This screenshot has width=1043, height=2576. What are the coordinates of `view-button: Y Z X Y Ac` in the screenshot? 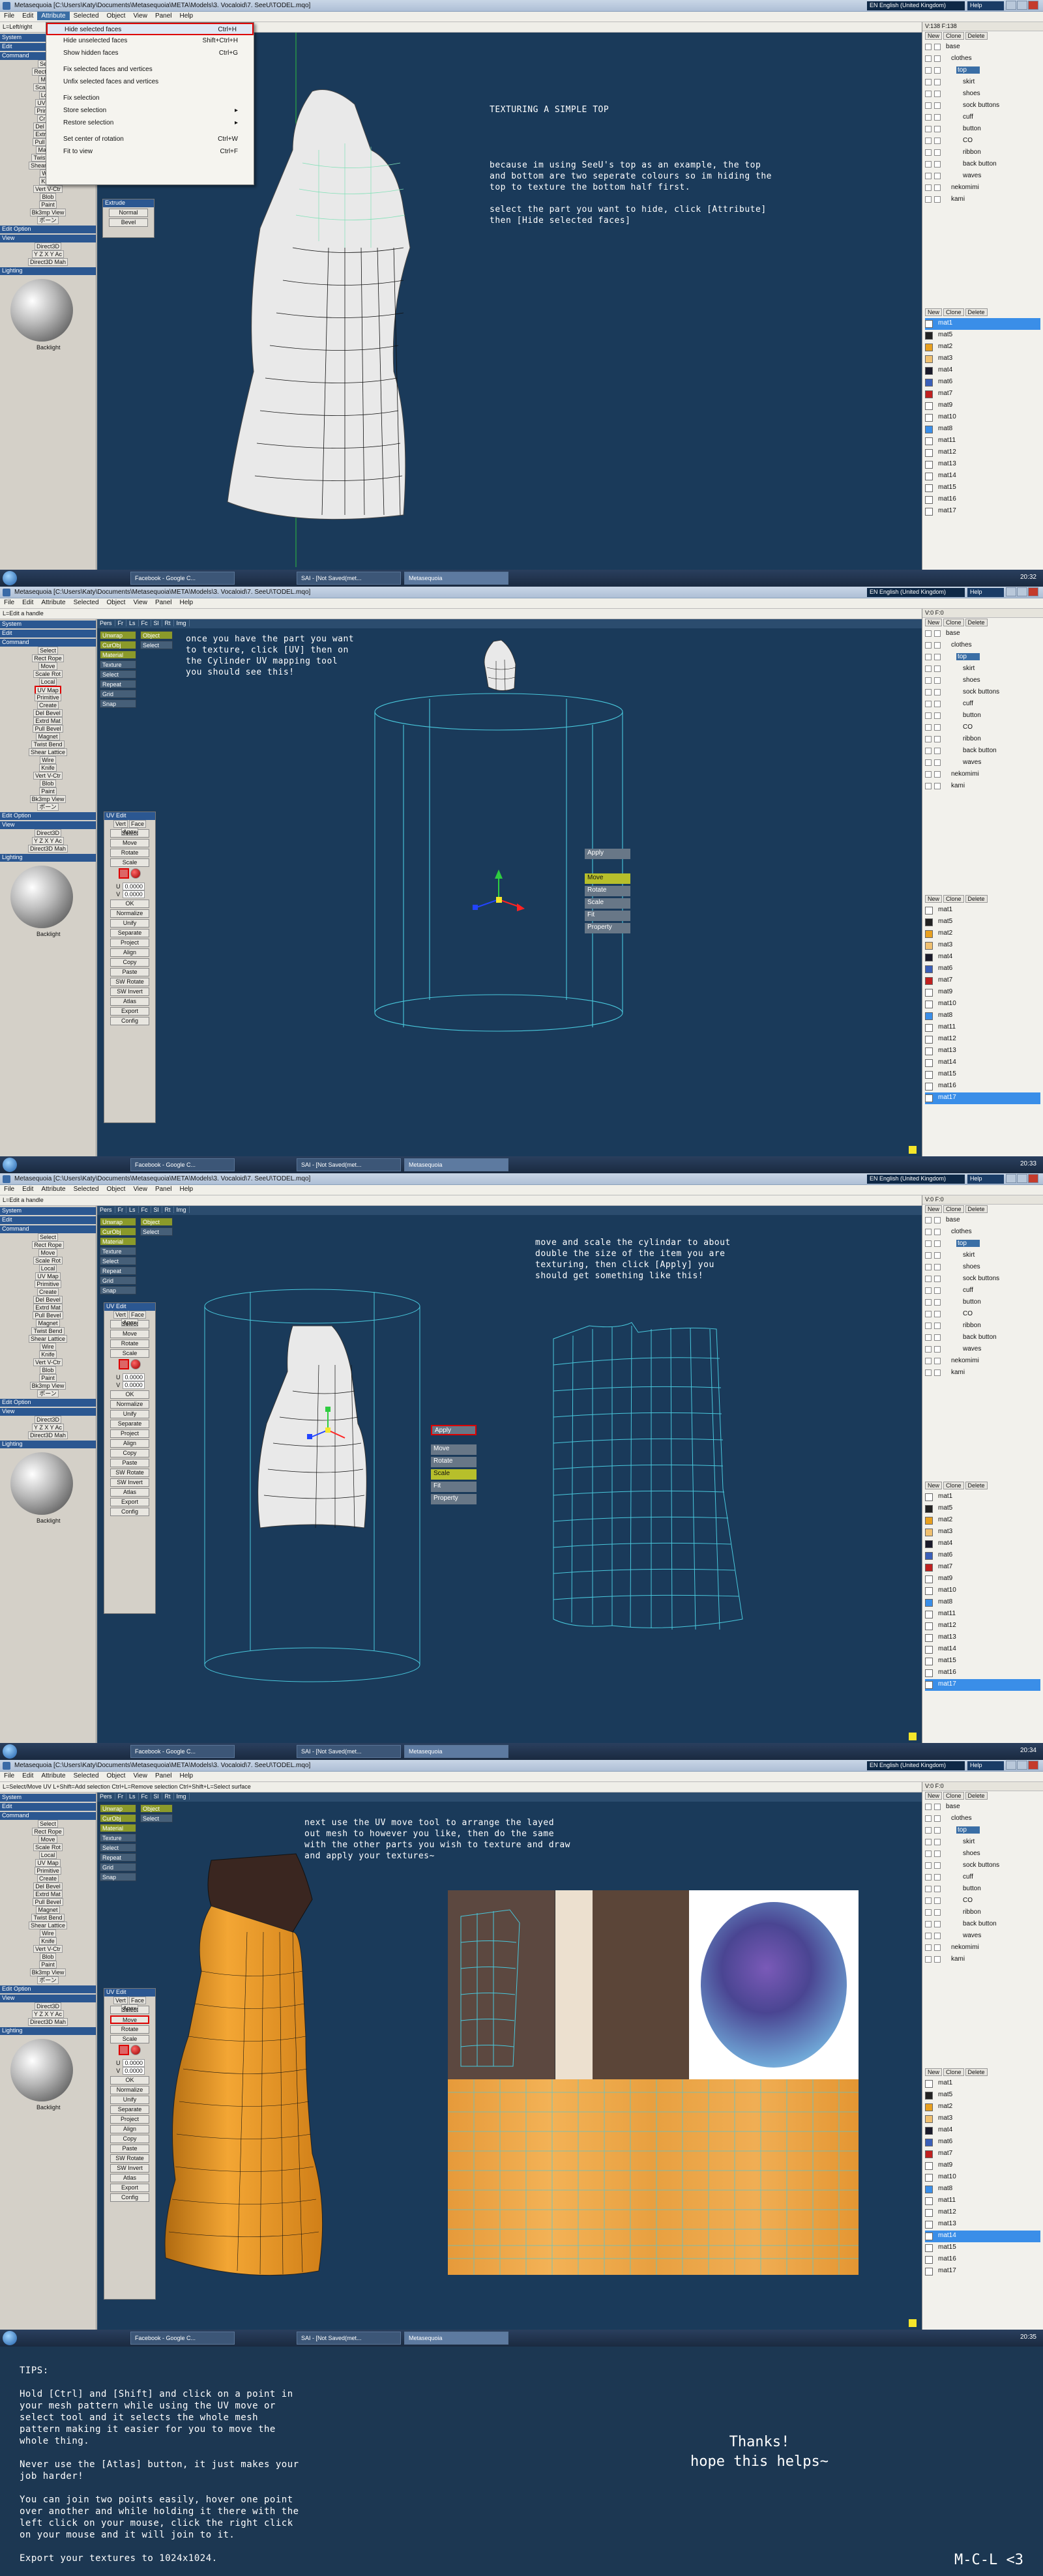 It's located at (48, 1427).